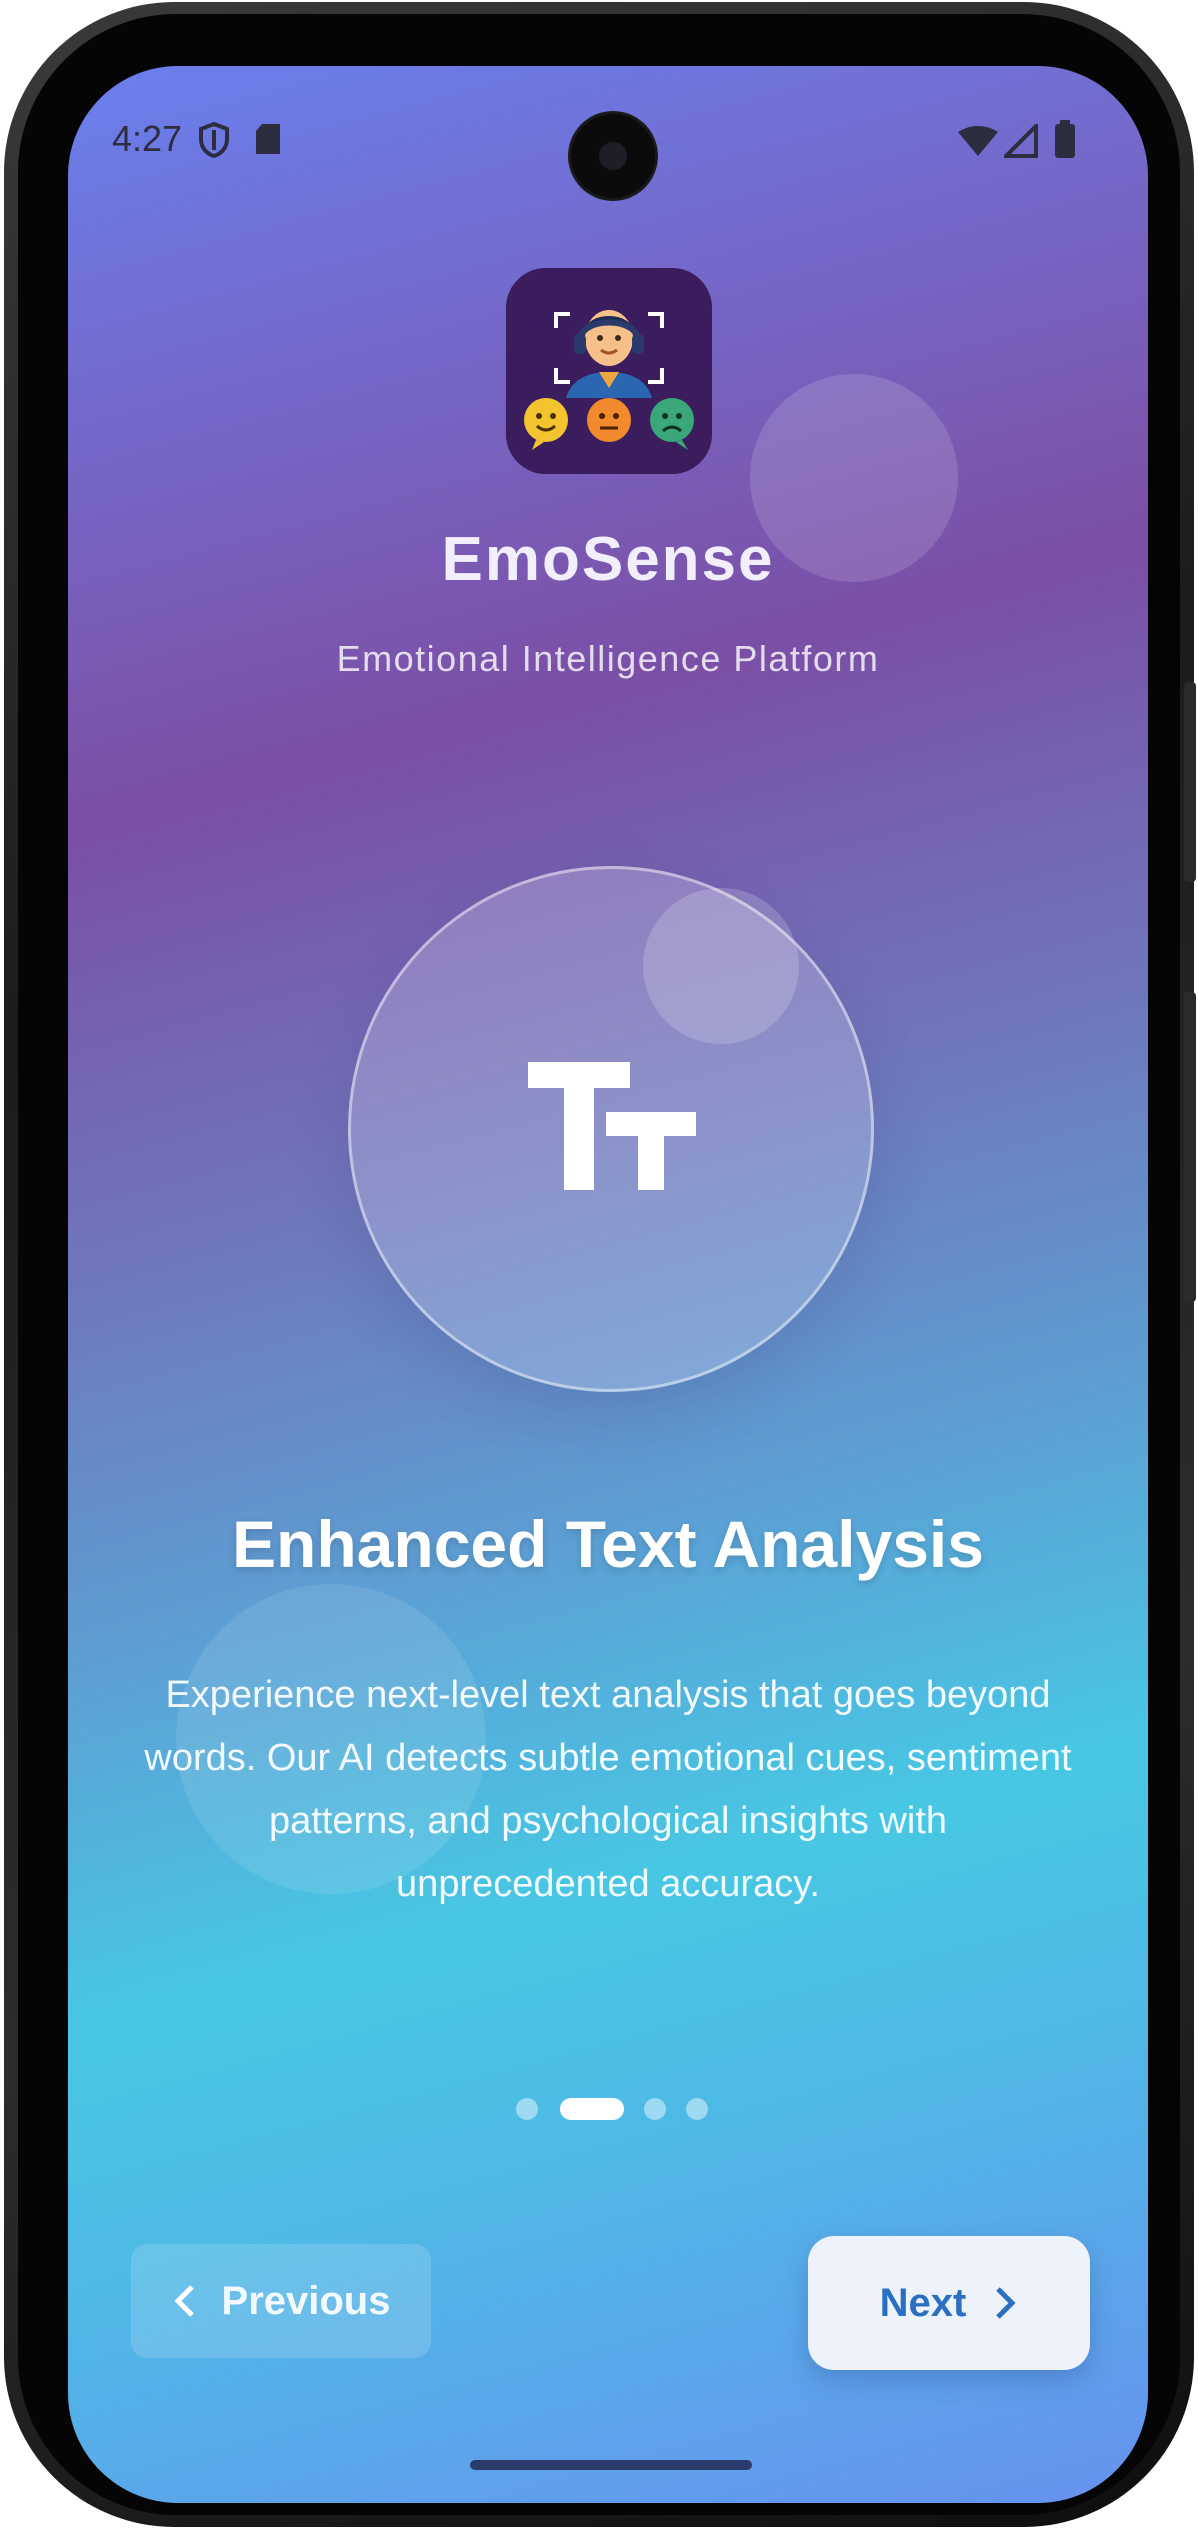 The width and height of the screenshot is (1198, 2531). Describe the element at coordinates (1006, 2303) in the screenshot. I see `chevron-right-icon` at that location.